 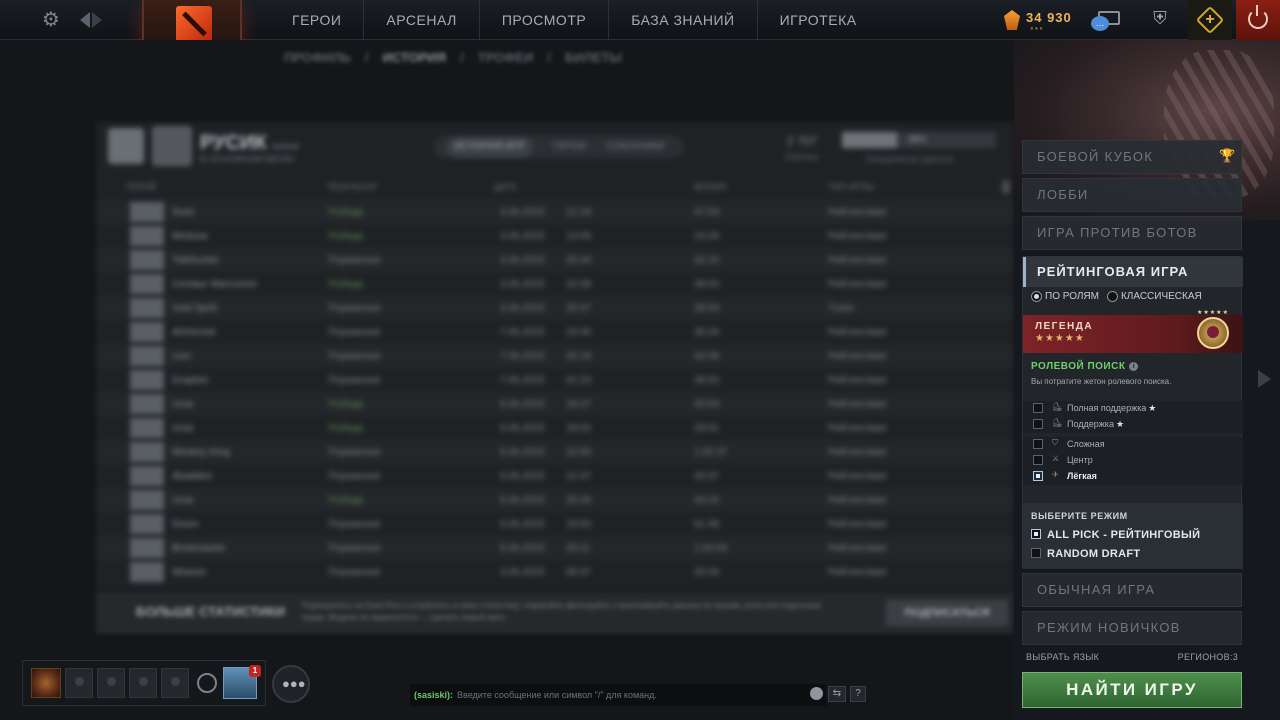 I want to click on back-arrow-icon, so click(x=85, y=20).